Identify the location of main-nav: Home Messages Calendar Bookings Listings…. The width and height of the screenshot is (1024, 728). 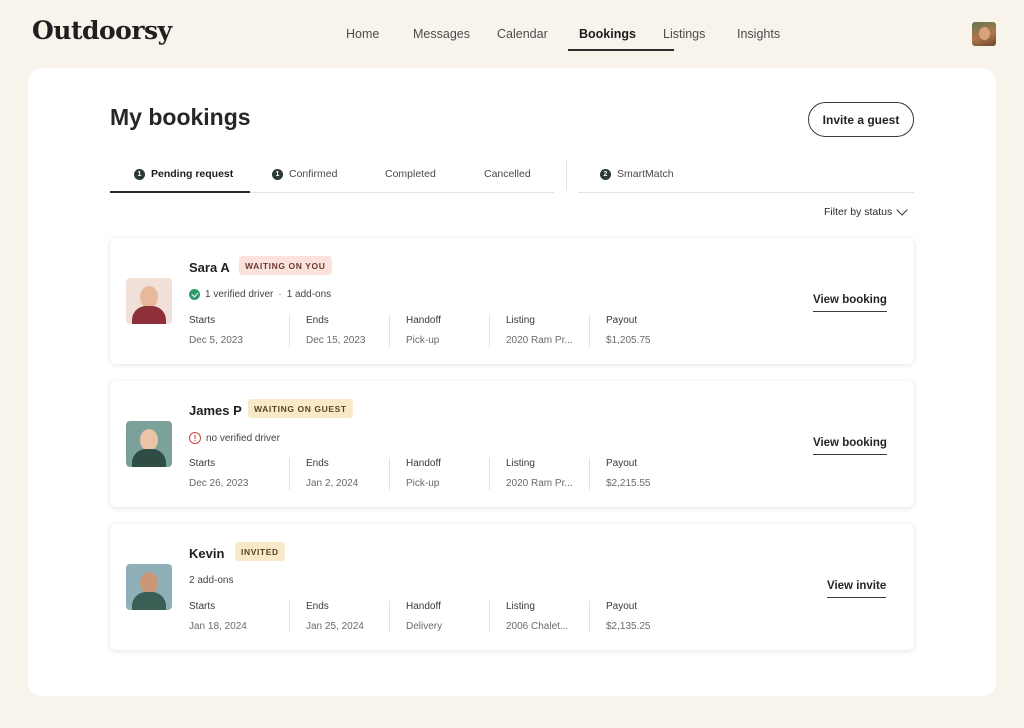
(571, 26).